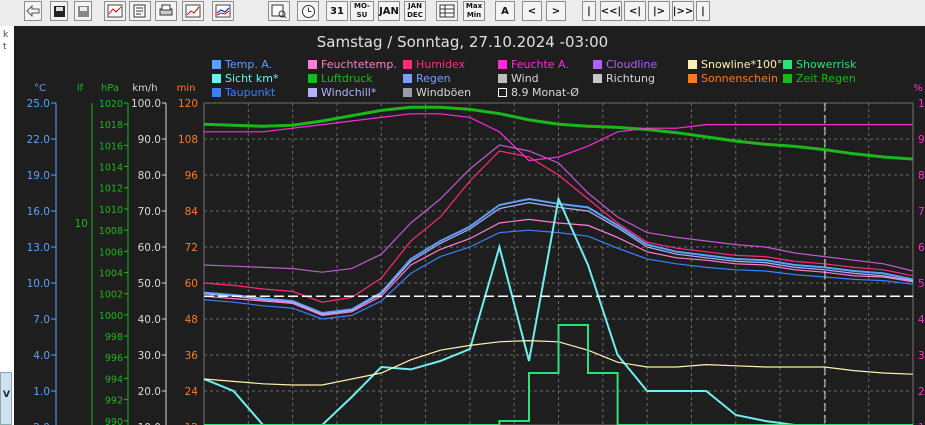  I want to click on axis-tick-label: 40.0, so click(149, 320).